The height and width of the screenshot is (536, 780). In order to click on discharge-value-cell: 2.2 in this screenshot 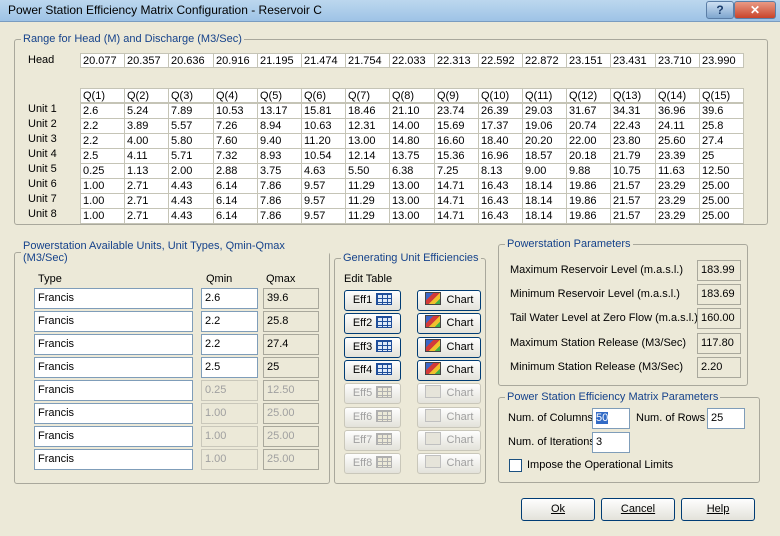, I will do `click(102, 141)`.